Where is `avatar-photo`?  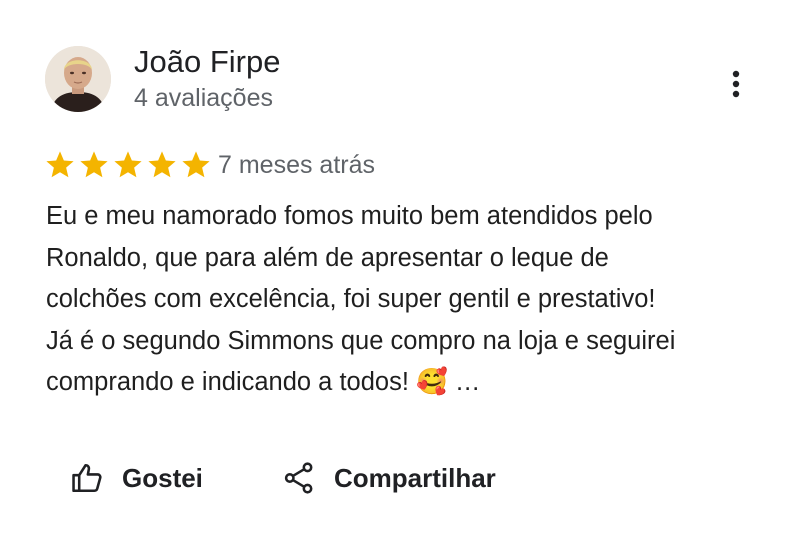 avatar-photo is located at coordinates (78, 79).